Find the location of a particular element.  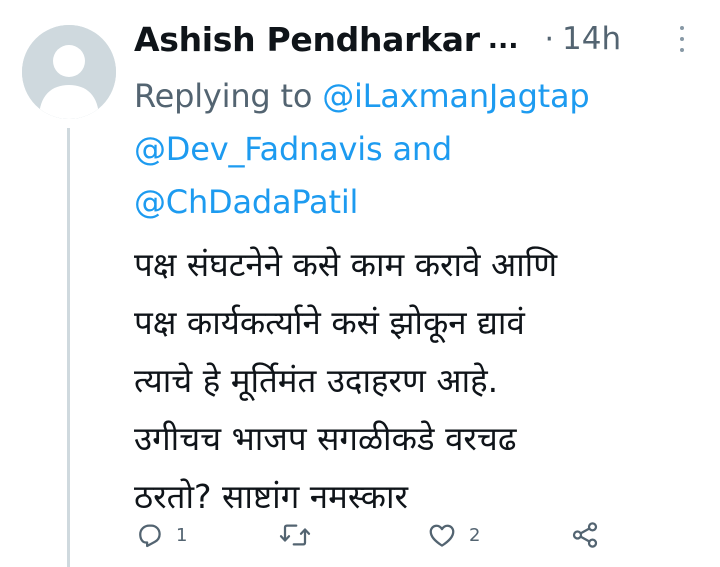

author-name: Ashish Pendharkar is located at coordinates (307, 39).